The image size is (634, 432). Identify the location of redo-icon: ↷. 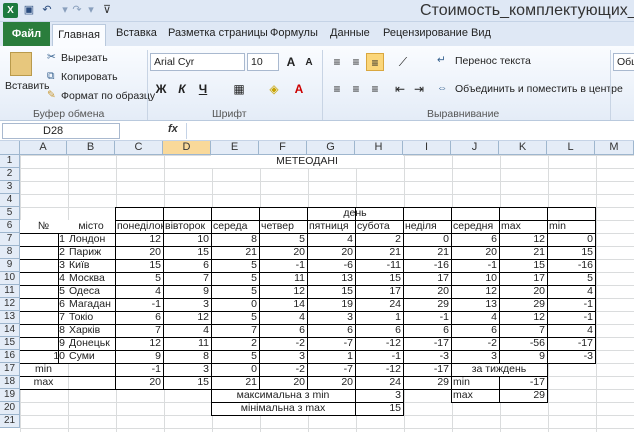
(77, 10).